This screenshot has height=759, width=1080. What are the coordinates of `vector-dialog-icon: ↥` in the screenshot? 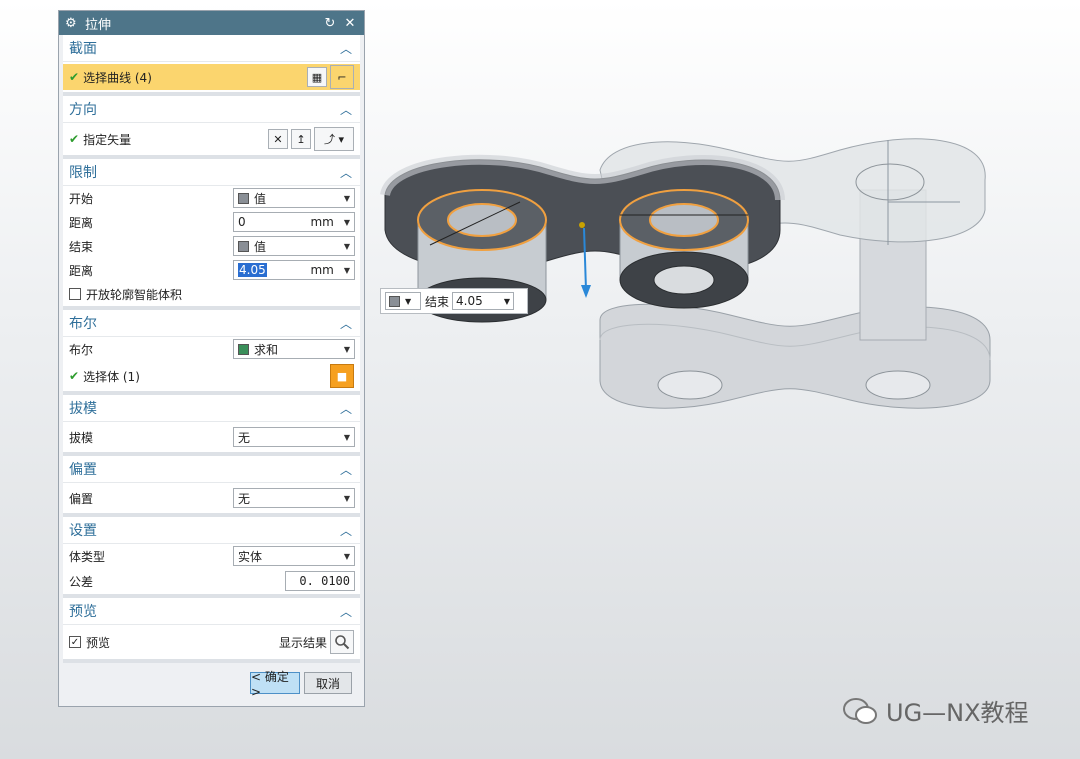 It's located at (301, 139).